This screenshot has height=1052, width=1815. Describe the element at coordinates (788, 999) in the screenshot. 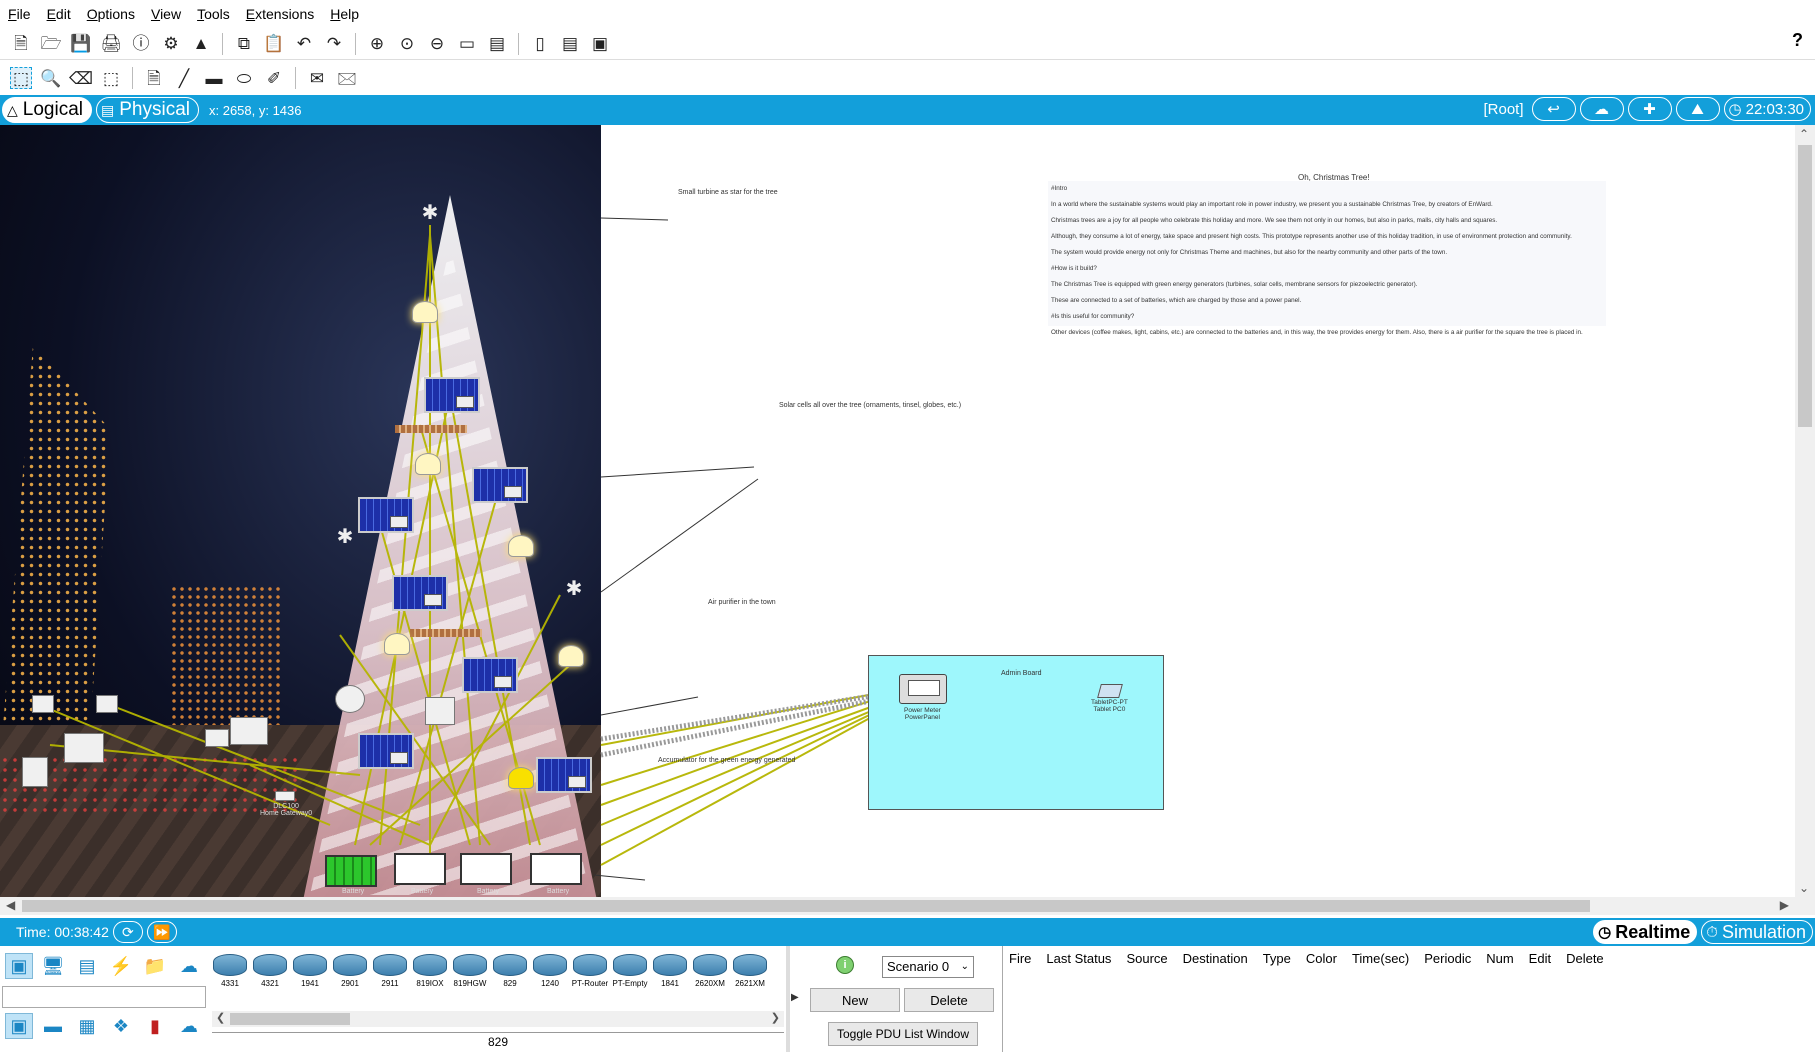

I see `panel-divider` at that location.